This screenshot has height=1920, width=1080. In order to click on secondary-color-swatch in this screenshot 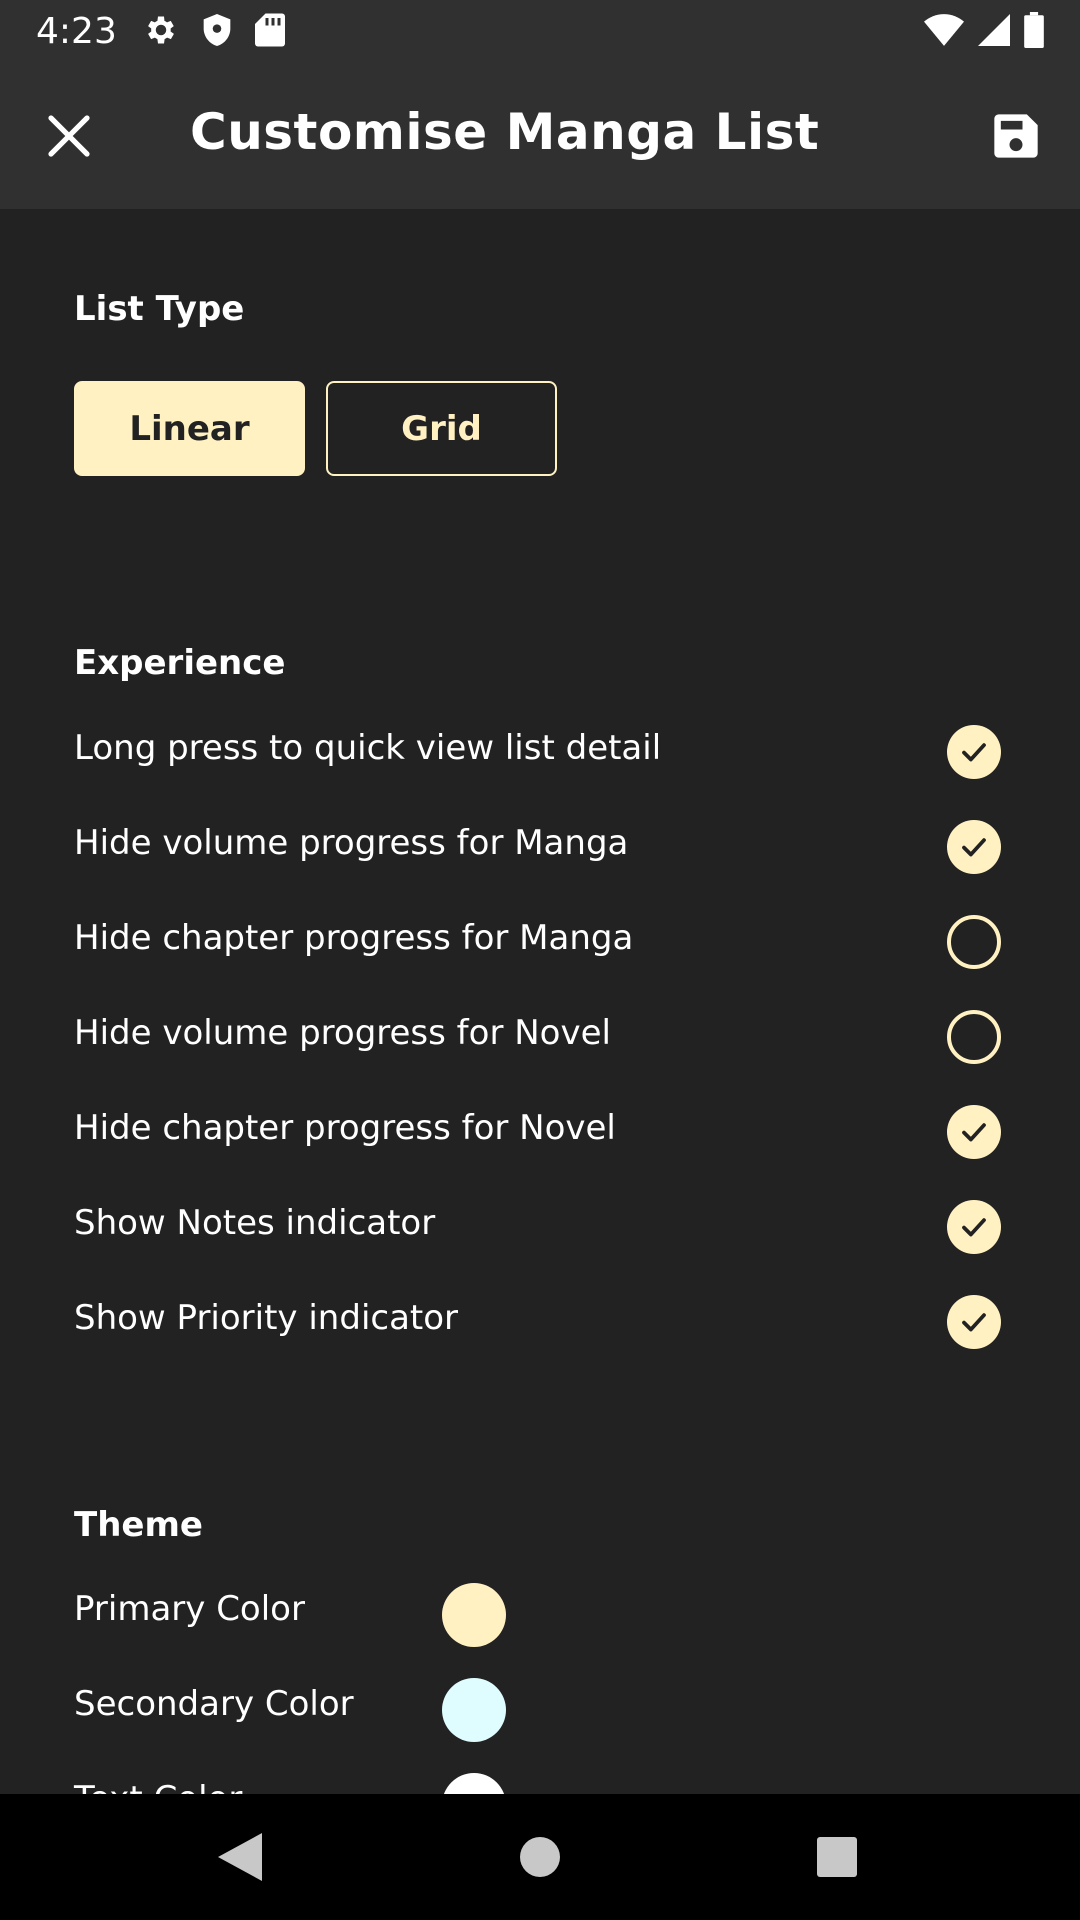, I will do `click(474, 1710)`.